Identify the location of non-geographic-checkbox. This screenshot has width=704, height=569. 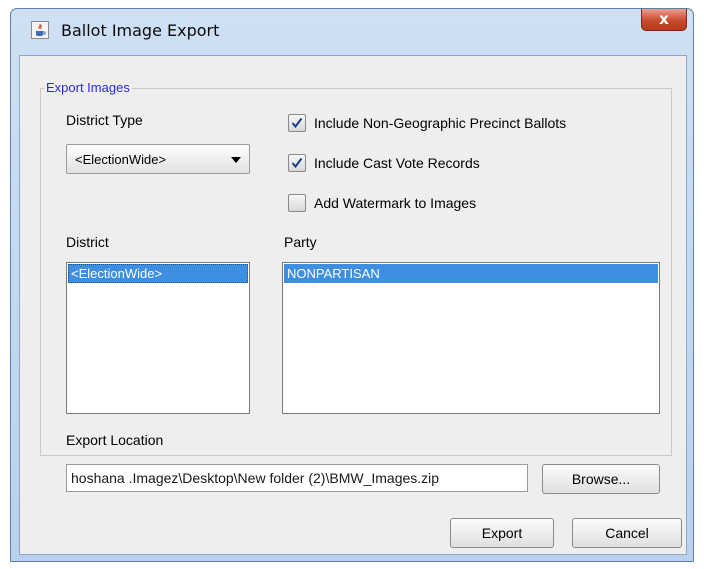
(297, 123).